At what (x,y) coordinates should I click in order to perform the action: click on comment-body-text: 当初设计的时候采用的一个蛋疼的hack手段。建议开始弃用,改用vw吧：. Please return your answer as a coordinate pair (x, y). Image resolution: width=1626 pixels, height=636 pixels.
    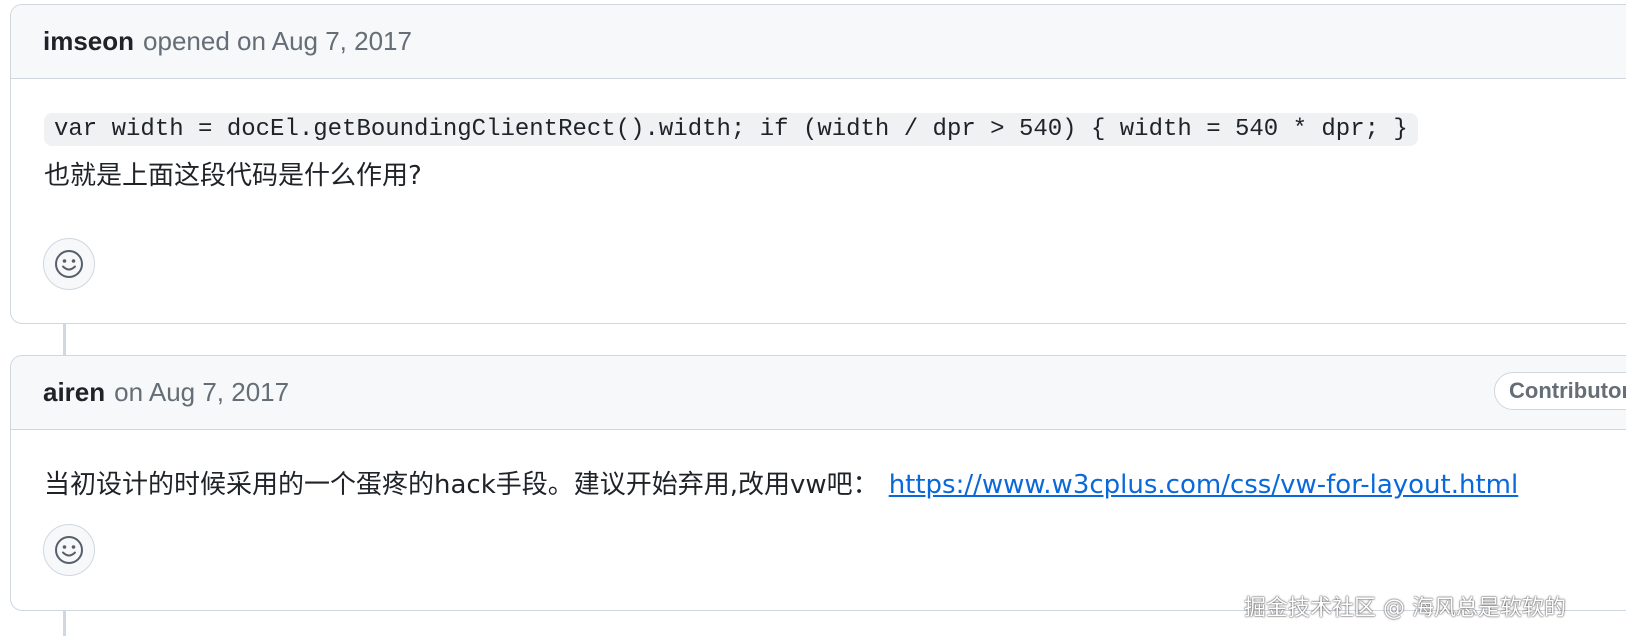
    Looking at the image, I should click on (461, 485).